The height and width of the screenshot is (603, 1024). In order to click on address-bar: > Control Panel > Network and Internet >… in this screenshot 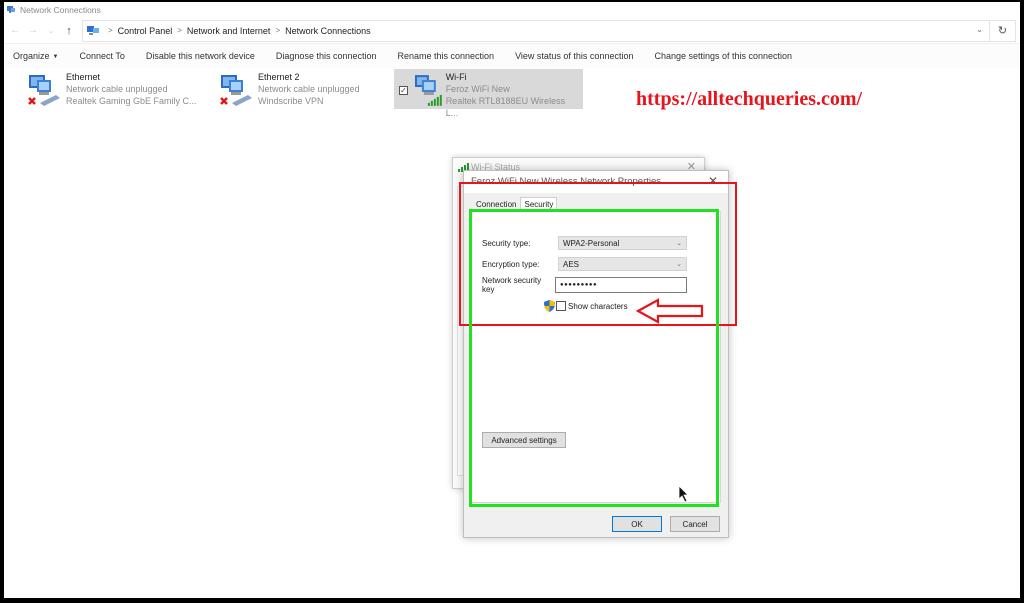, I will do `click(536, 30)`.